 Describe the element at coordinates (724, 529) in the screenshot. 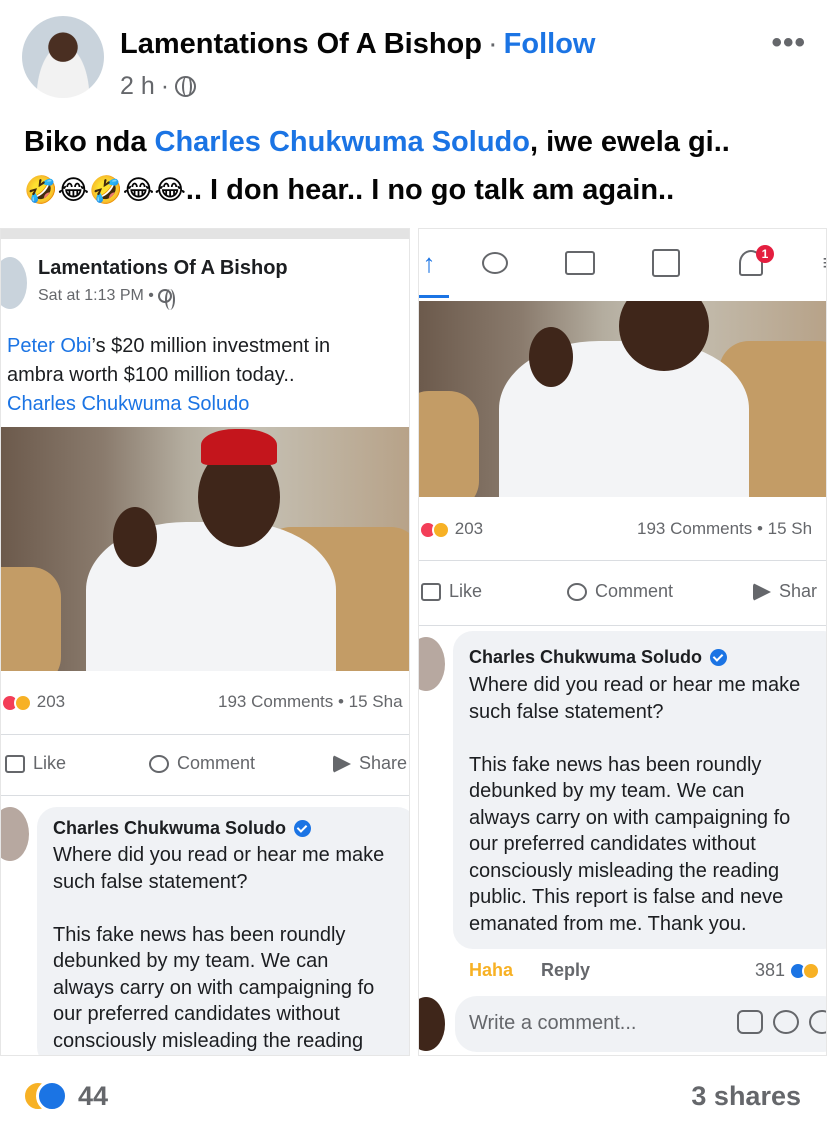

I see `comments-shares: 193 Comments • 15 Sh` at that location.